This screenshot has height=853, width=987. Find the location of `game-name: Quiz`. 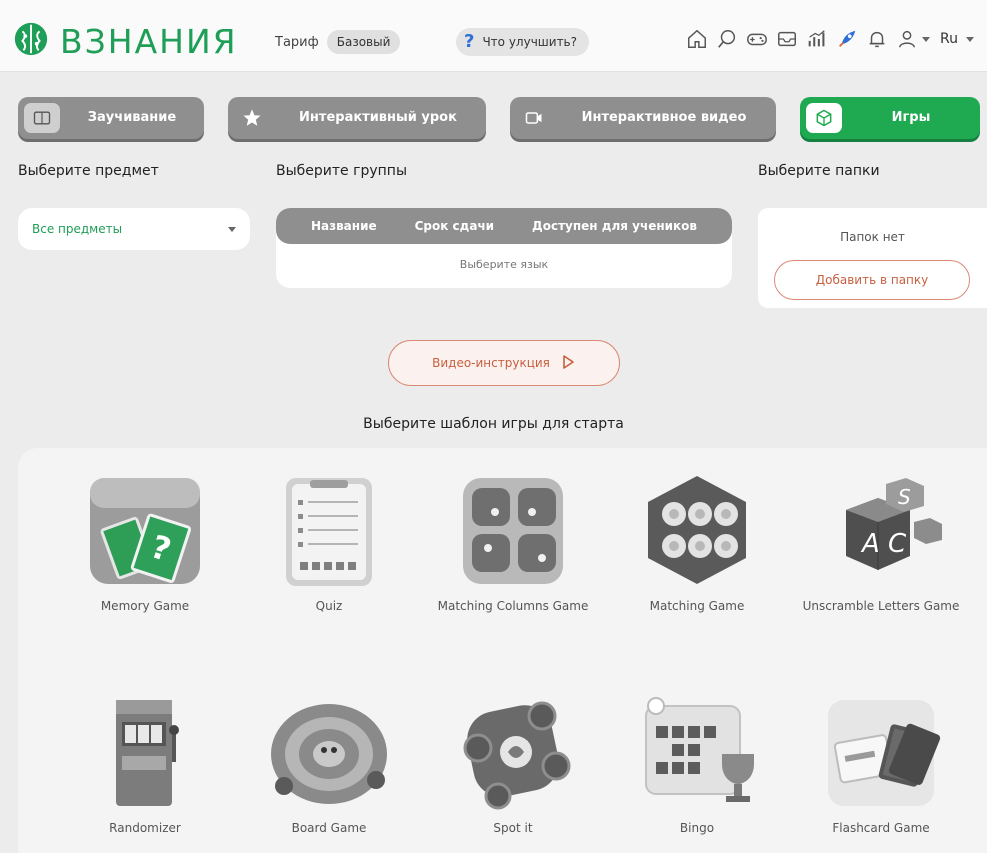

game-name: Quiz is located at coordinates (329, 606).